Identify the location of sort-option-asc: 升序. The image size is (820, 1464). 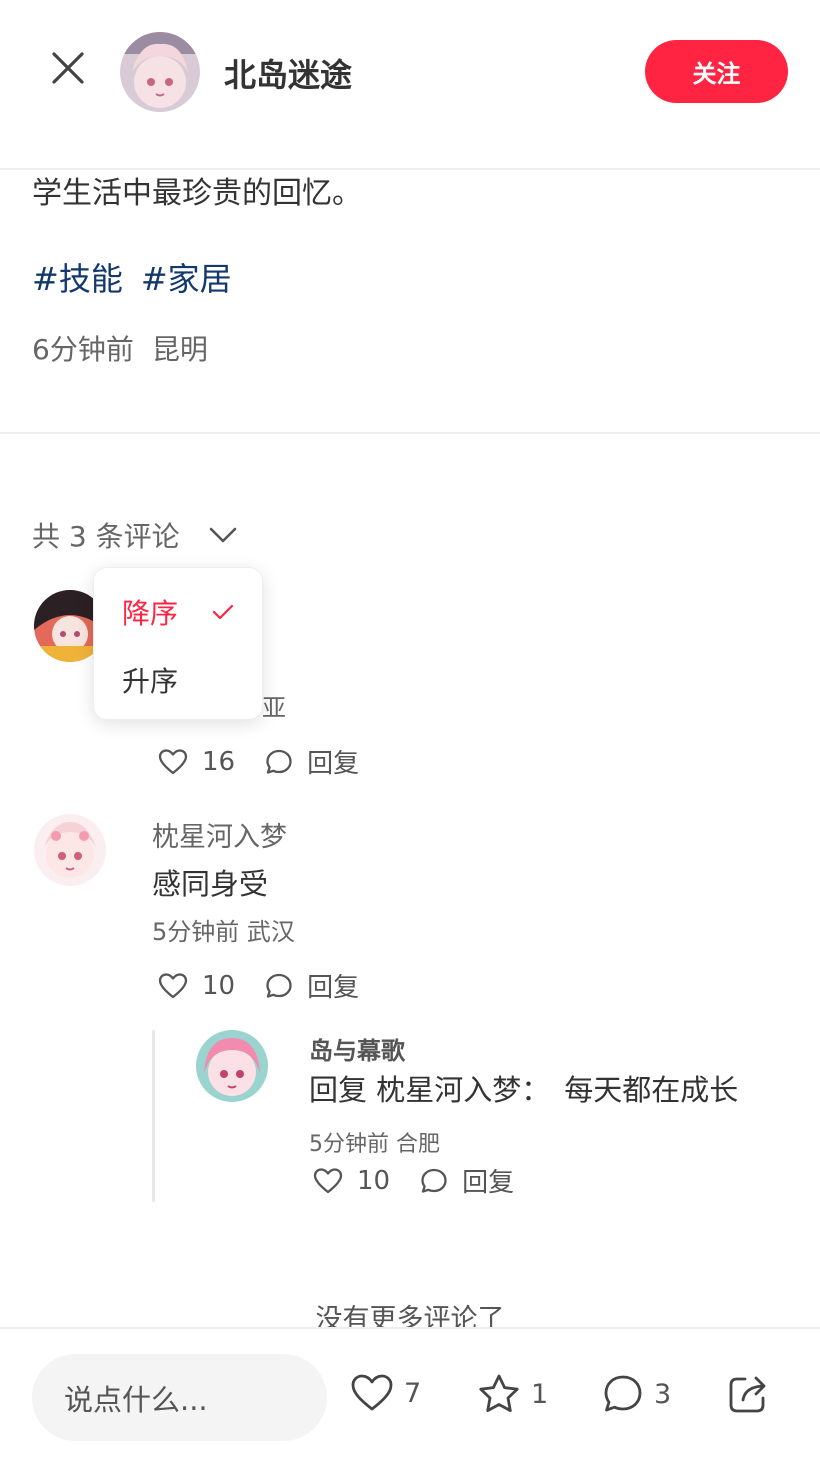
(150, 680).